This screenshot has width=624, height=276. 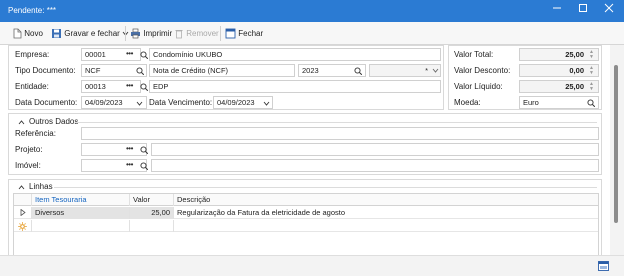 I want to click on new-row-sun-icon, so click(x=23, y=226).